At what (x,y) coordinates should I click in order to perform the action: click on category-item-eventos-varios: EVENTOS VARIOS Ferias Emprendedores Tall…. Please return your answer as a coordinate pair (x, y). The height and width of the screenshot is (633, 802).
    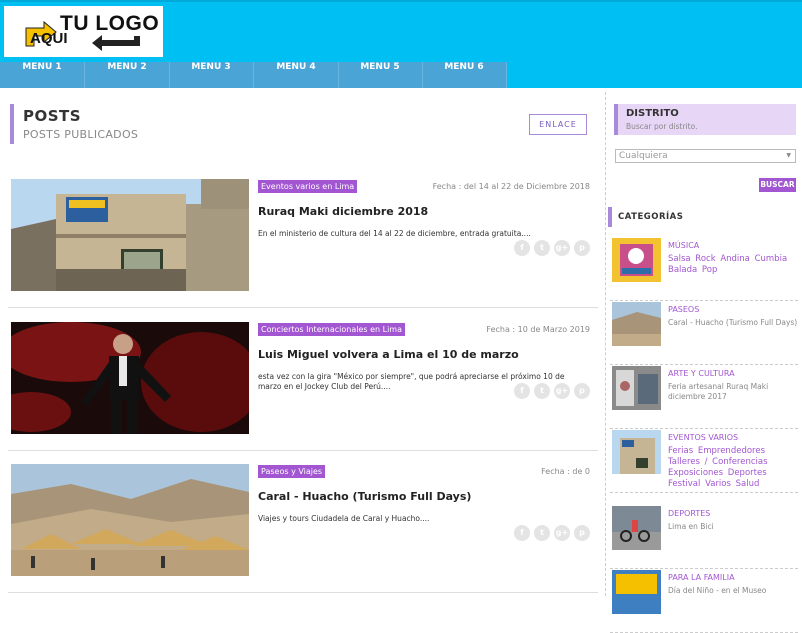
    Looking at the image, I should click on (704, 461).